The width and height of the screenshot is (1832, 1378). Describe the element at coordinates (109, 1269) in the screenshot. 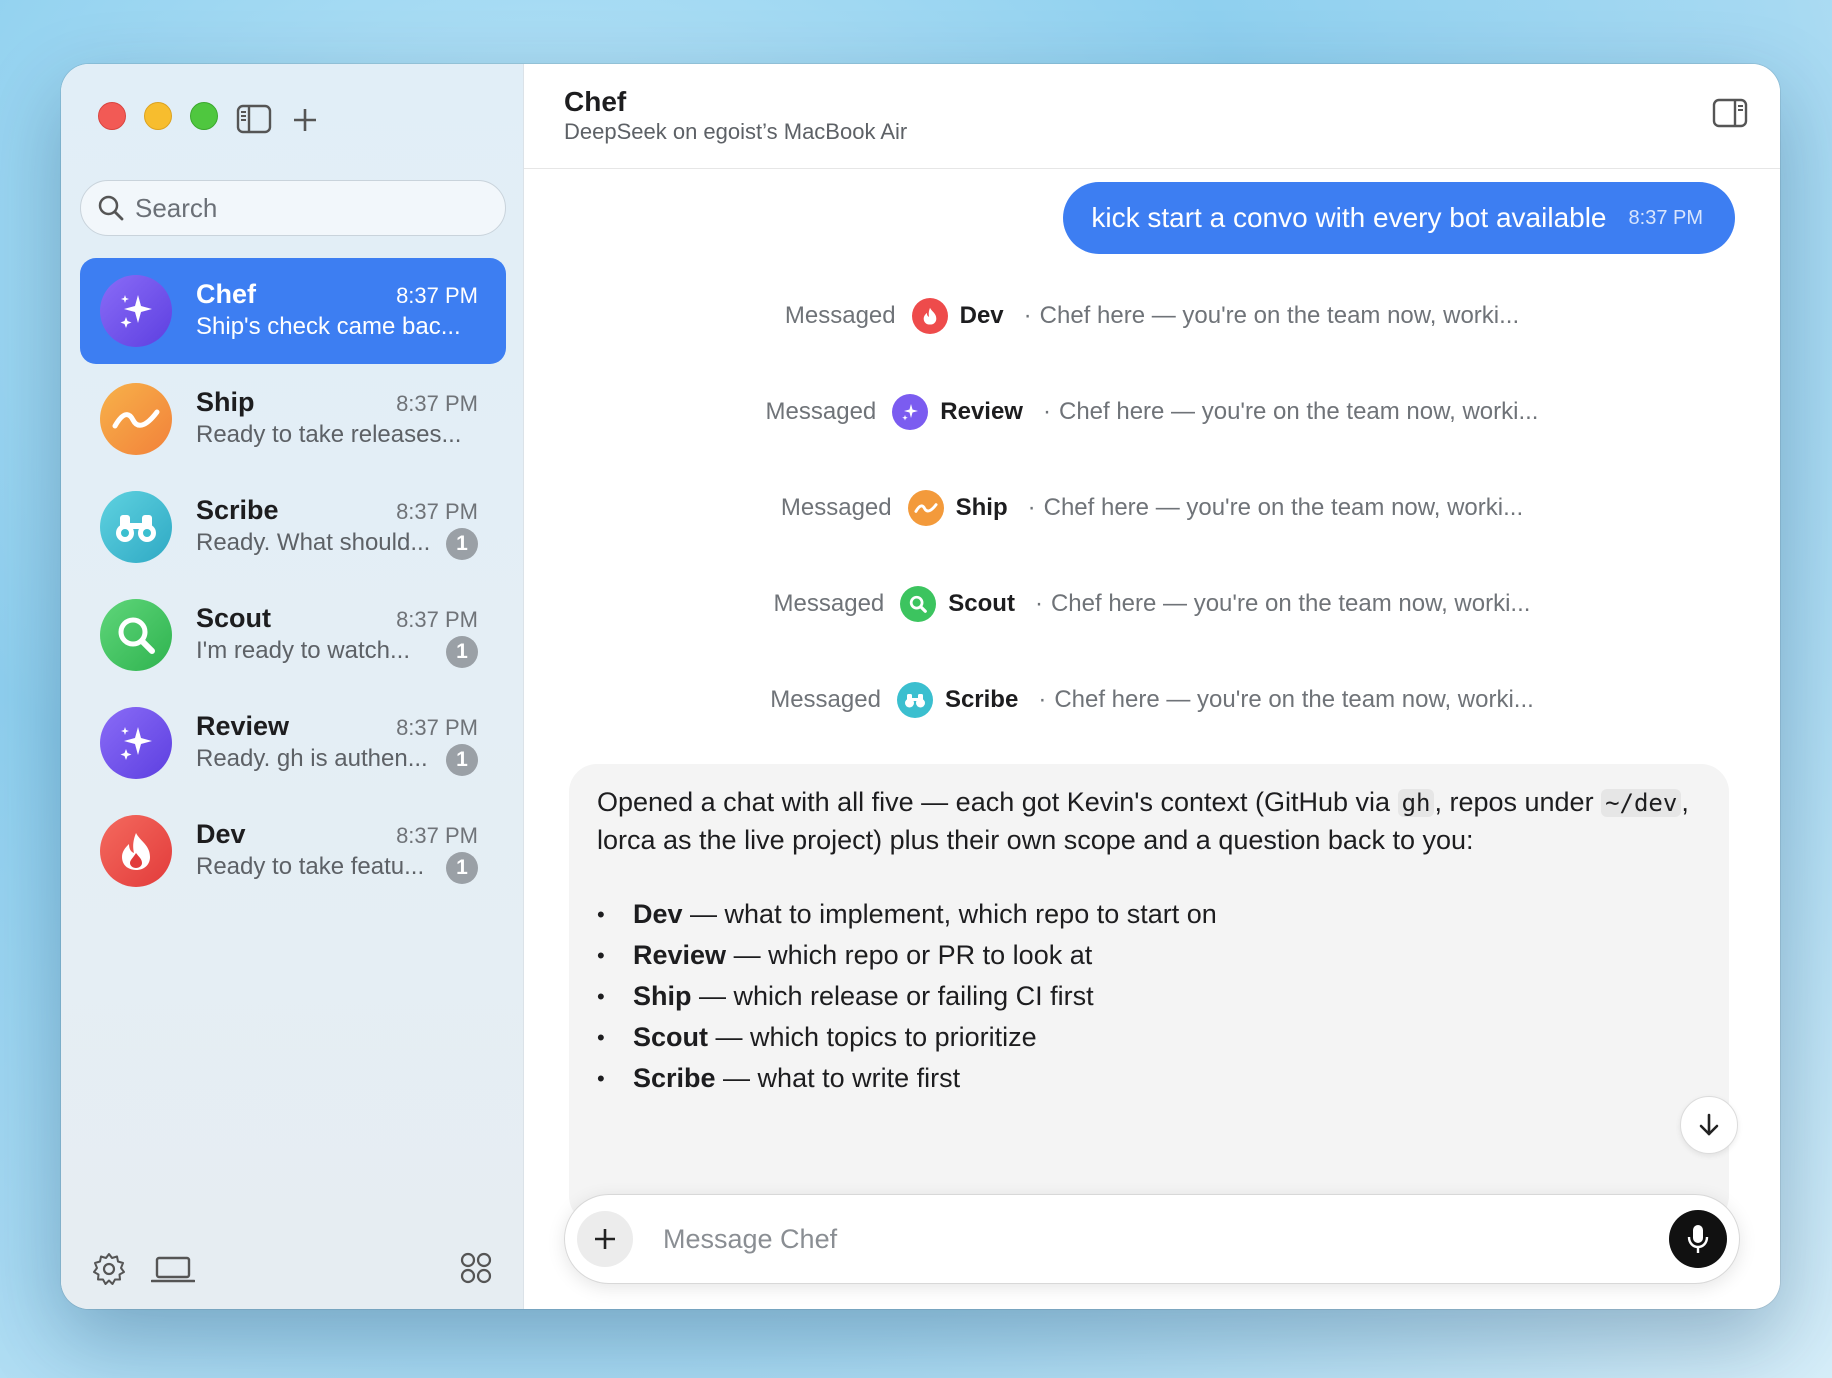

I see `gear-icon` at that location.